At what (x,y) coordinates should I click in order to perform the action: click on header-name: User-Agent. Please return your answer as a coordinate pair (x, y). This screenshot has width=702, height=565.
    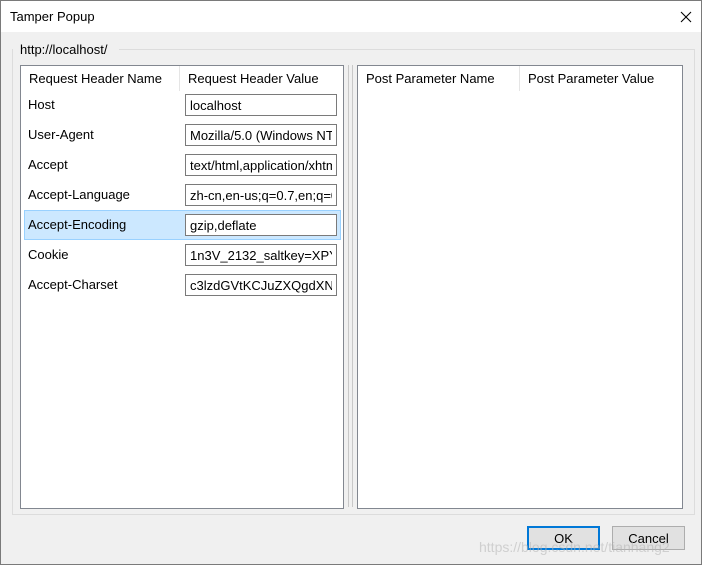
    Looking at the image, I should click on (61, 134).